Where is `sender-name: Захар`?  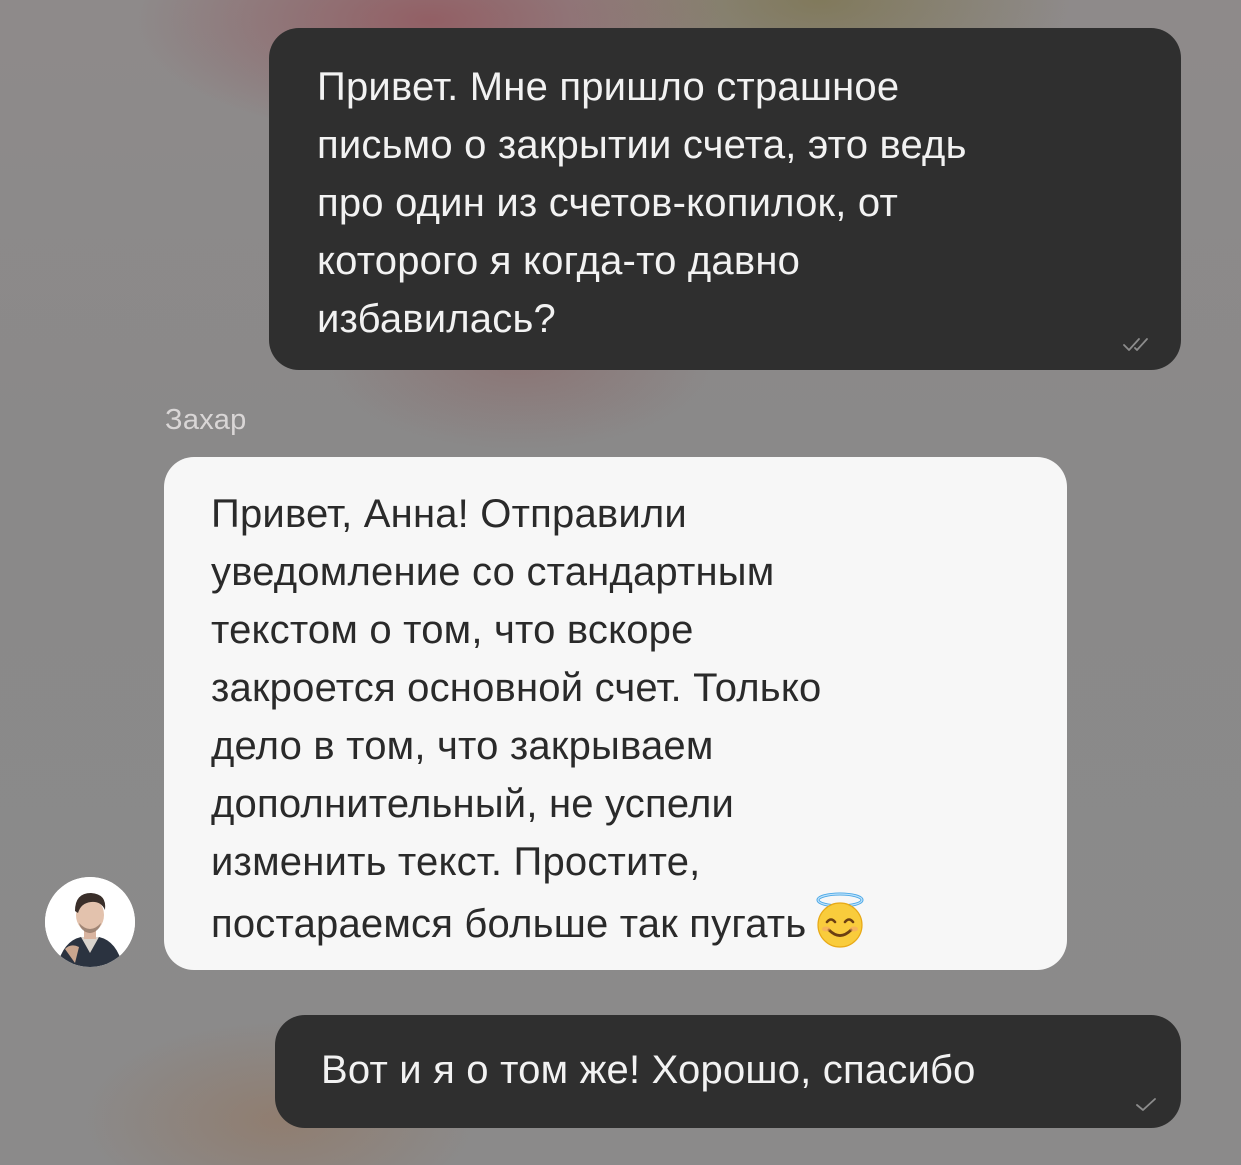
sender-name: Захар is located at coordinates (206, 420).